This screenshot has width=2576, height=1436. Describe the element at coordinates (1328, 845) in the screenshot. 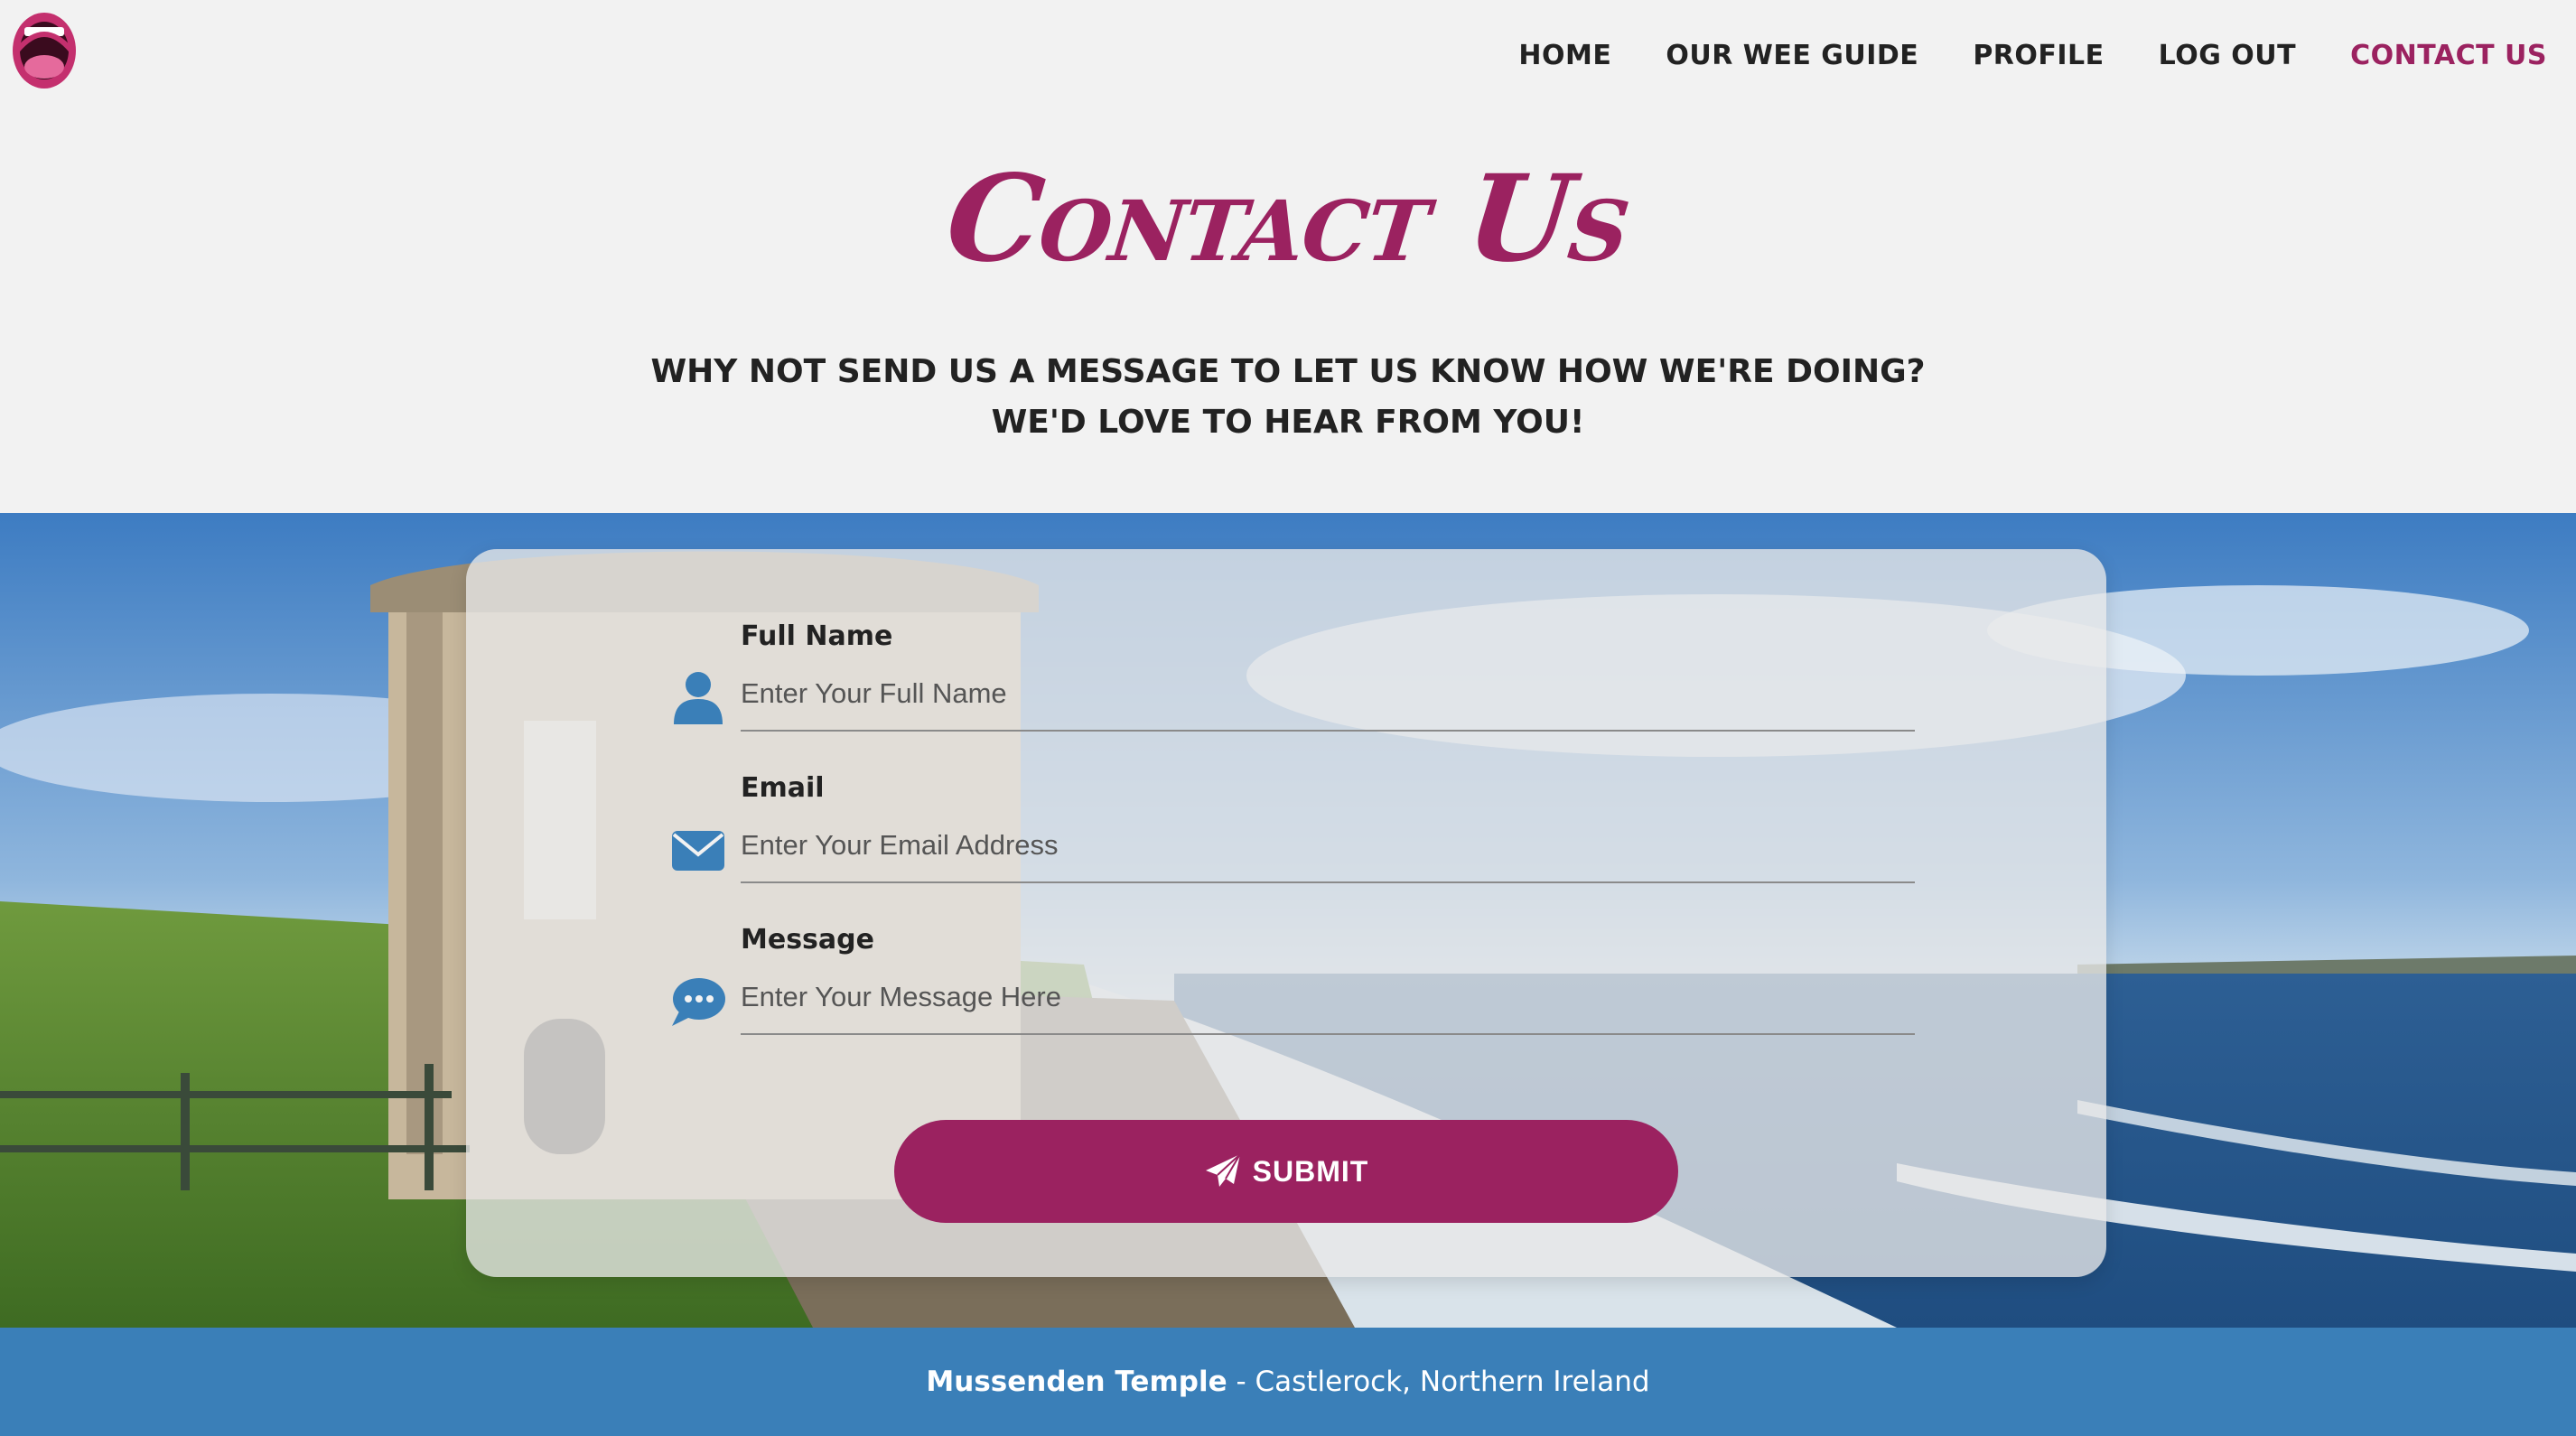

I see `email-input` at that location.